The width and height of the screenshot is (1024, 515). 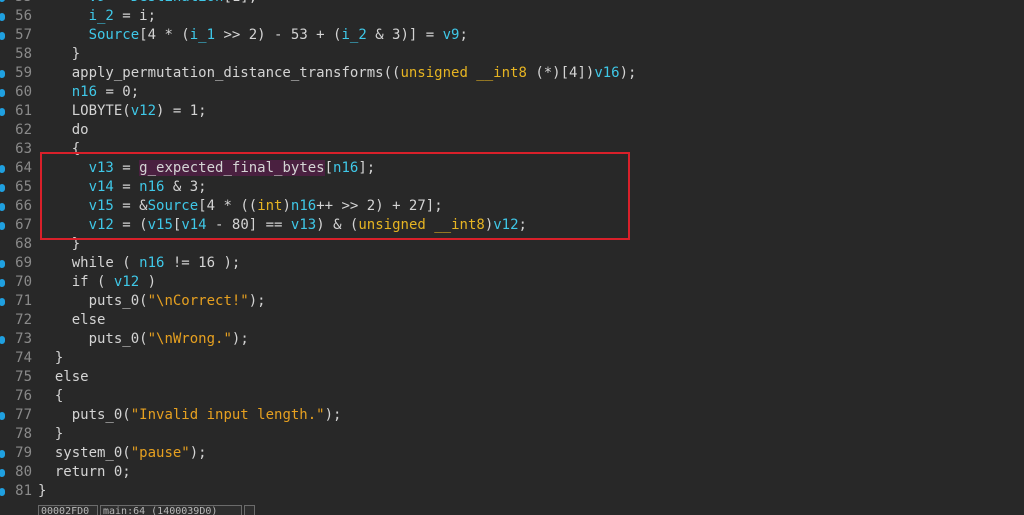 What do you see at coordinates (122, 111) in the screenshot?
I see `code-text: LOBYTE(v12) = 1;` at bounding box center [122, 111].